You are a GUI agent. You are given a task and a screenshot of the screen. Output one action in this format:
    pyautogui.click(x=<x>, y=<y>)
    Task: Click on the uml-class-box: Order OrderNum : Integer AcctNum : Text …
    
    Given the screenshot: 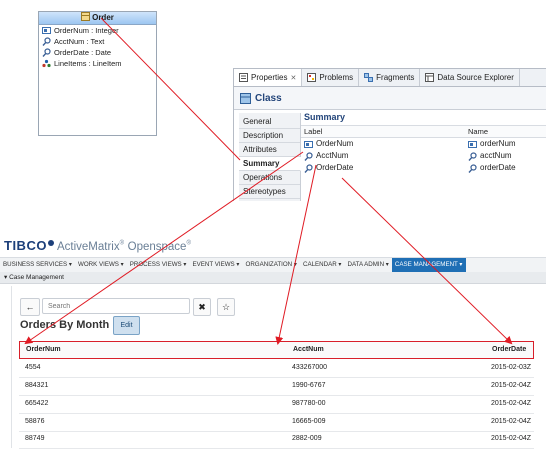 What is the action you would take?
    pyautogui.click(x=97, y=73)
    